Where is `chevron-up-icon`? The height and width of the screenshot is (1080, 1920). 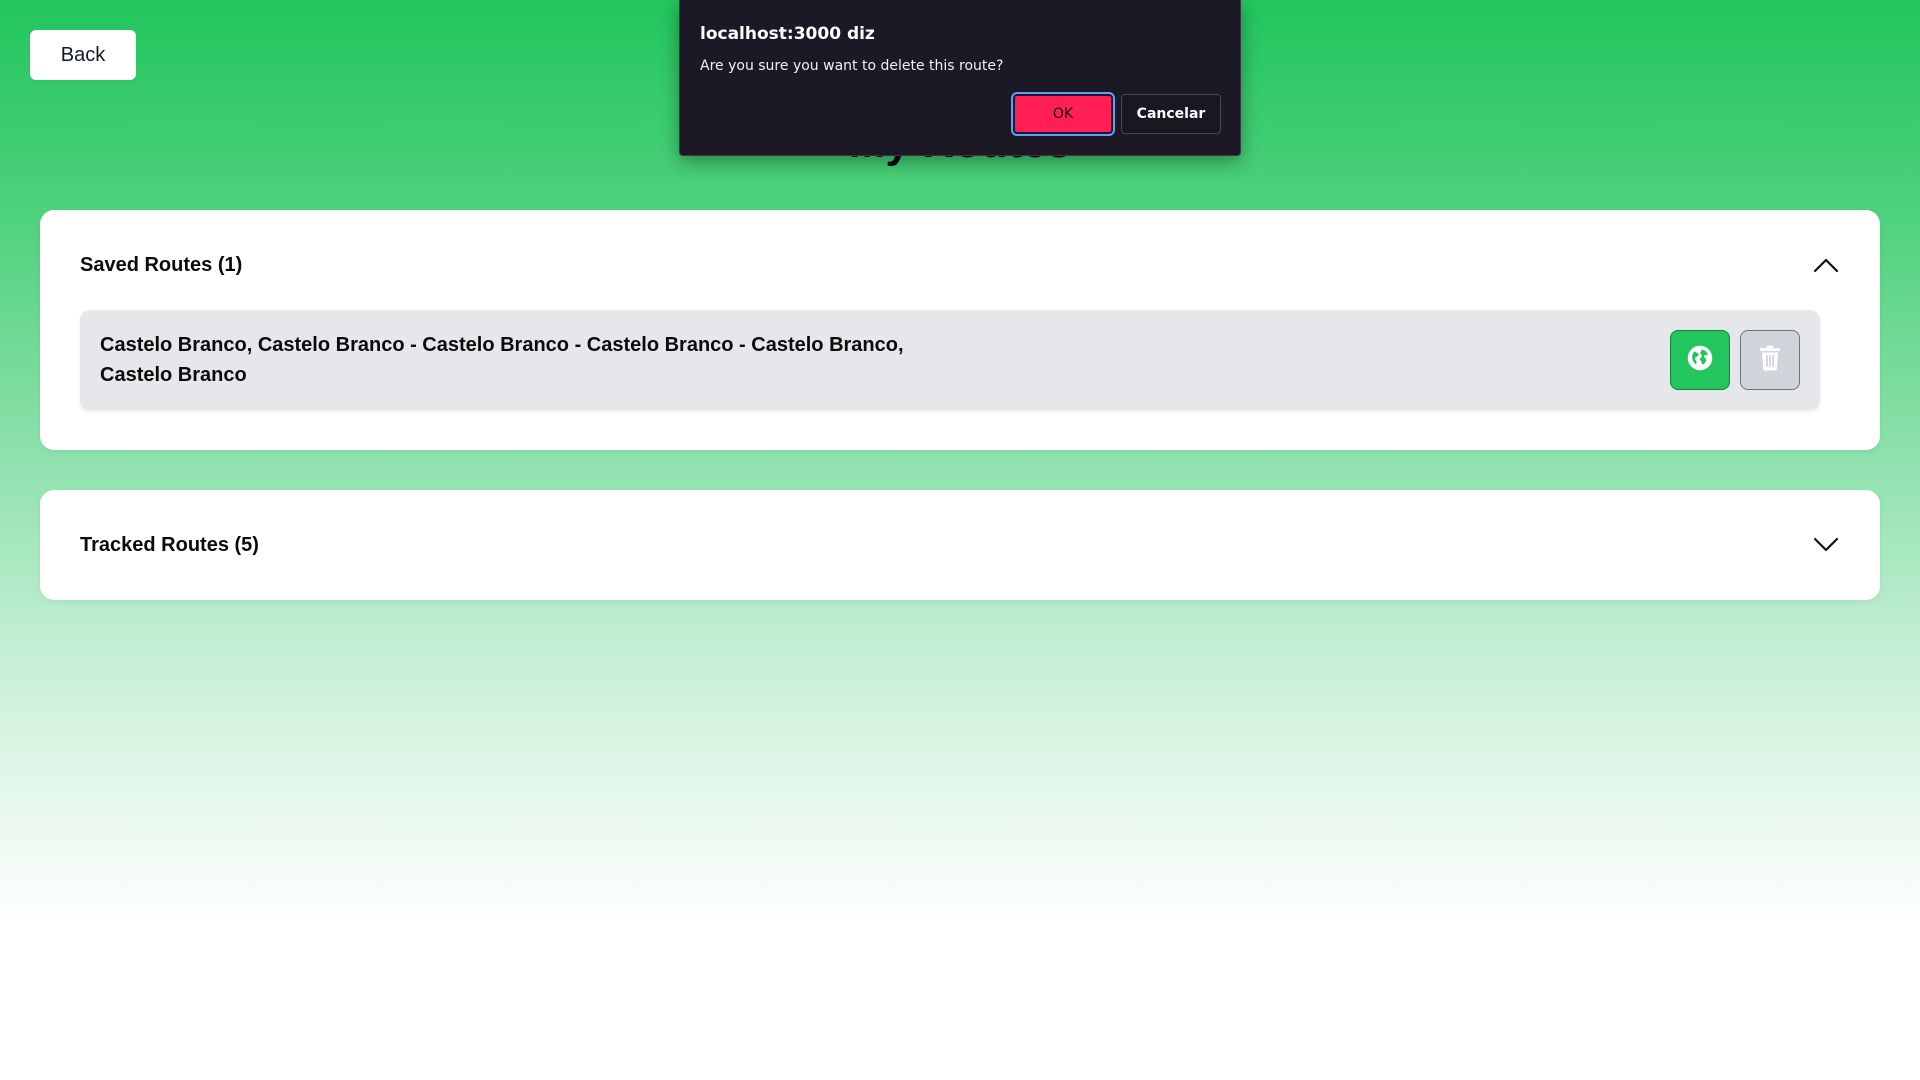
chevron-up-icon is located at coordinates (1826, 265).